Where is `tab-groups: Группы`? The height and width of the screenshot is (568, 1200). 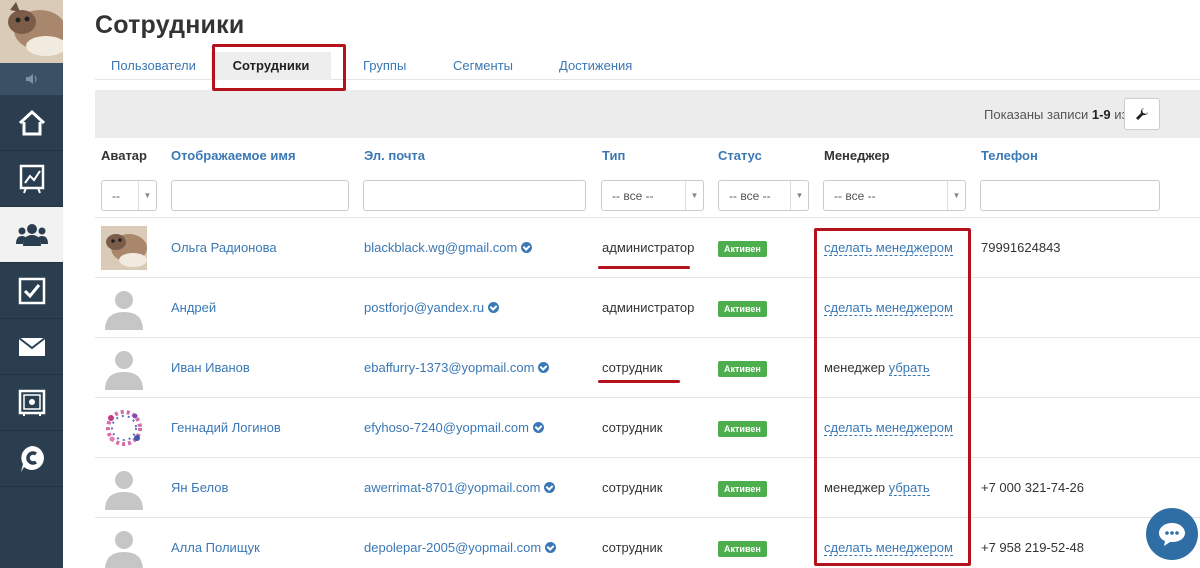
tab-groups: Группы is located at coordinates (384, 66).